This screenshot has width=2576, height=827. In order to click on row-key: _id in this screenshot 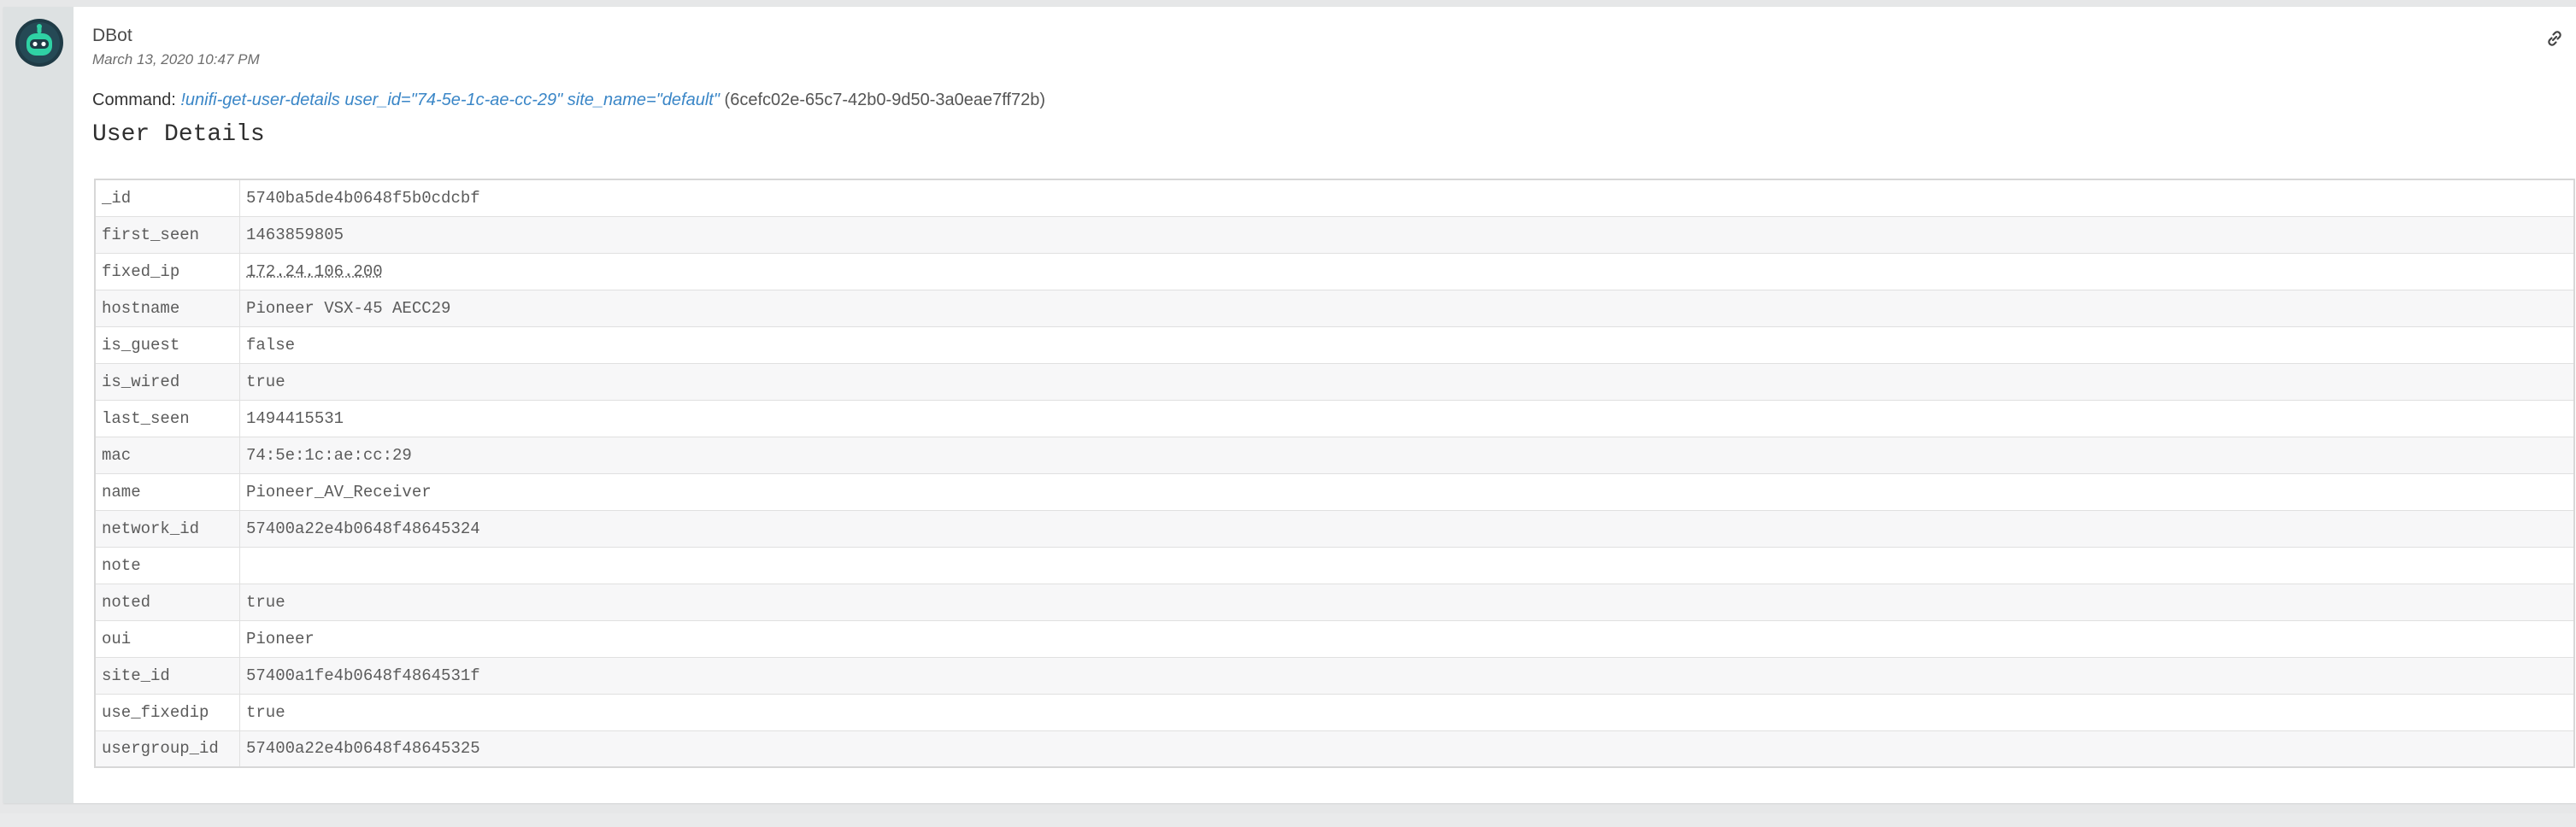, I will do `click(167, 198)`.